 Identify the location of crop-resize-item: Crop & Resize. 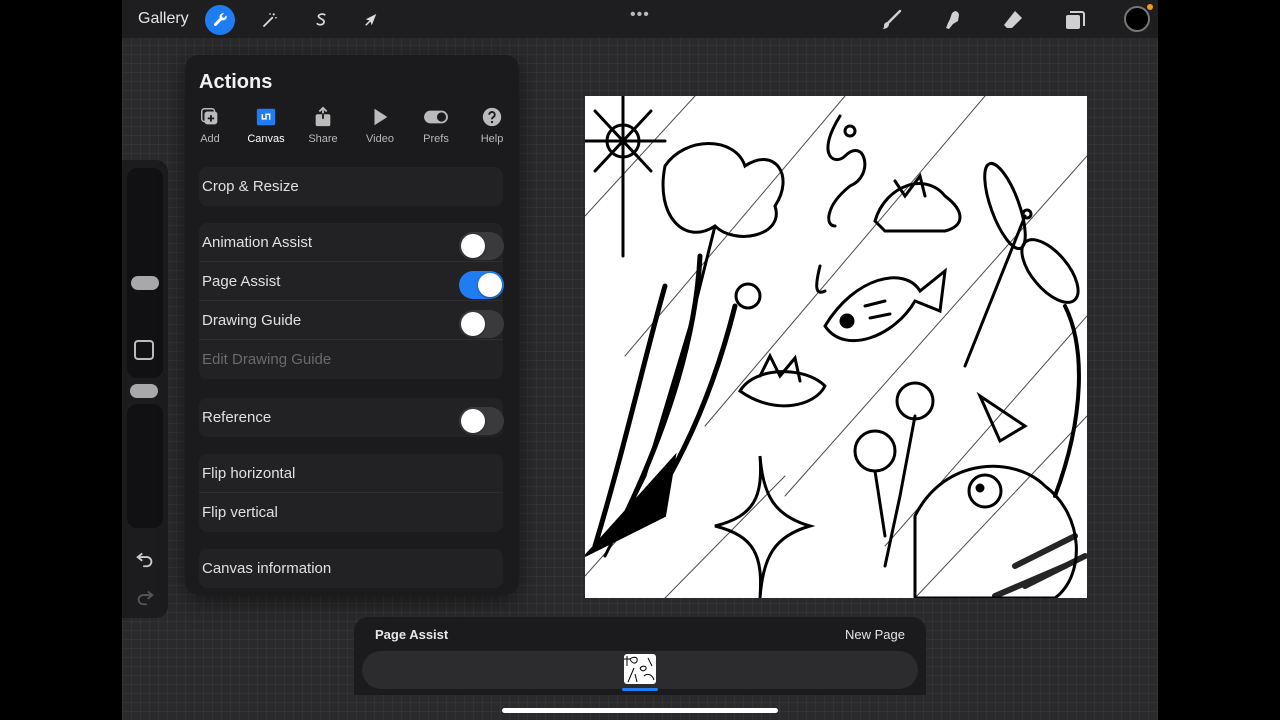
(351, 186).